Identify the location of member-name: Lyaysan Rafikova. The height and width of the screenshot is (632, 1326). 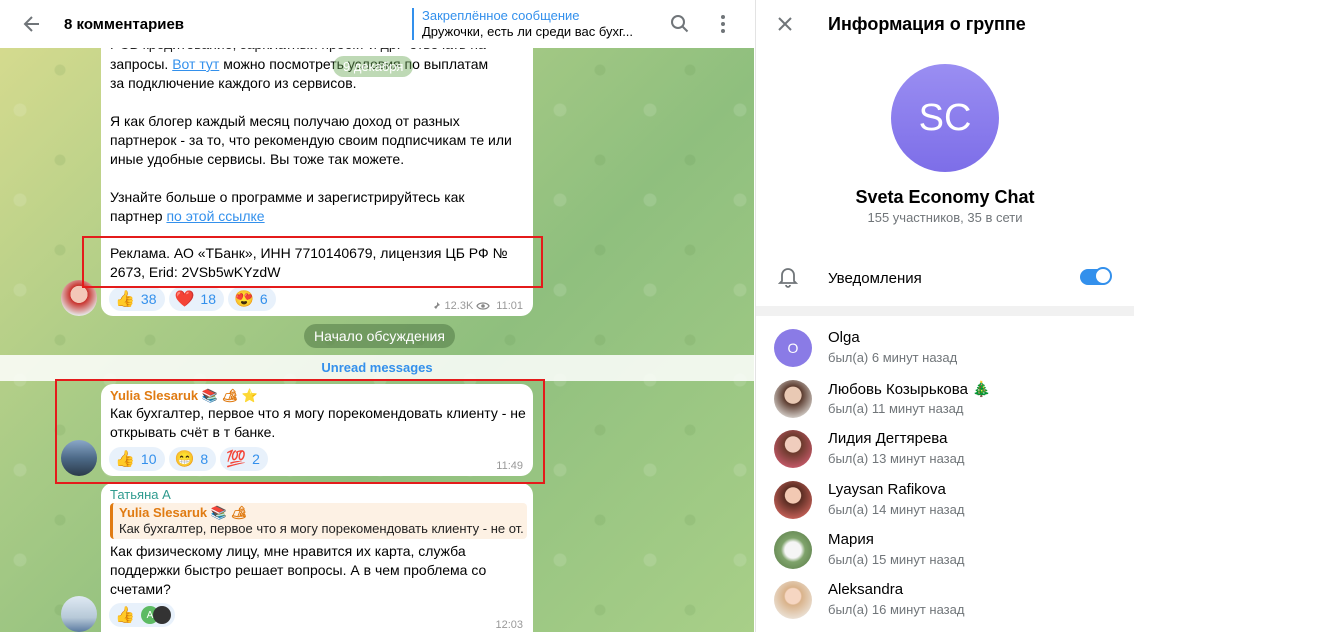
(887, 489).